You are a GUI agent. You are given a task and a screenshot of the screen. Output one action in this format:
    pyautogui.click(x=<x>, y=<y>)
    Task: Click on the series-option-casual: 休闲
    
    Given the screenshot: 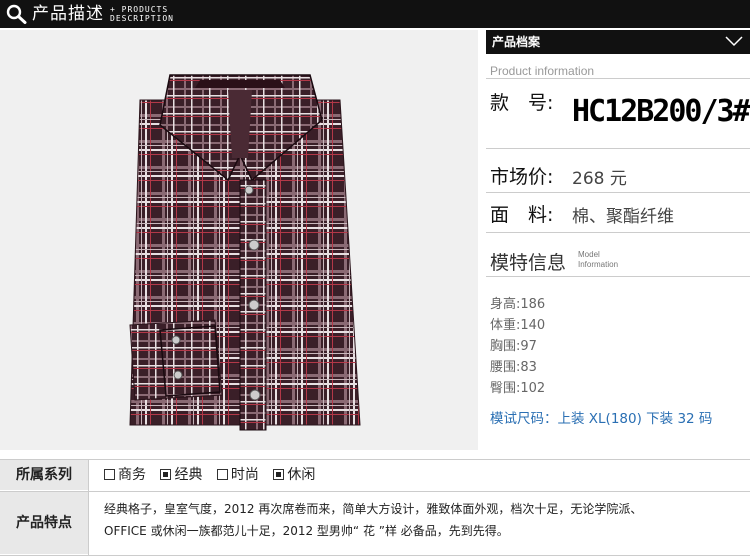 What is the action you would take?
    pyautogui.click(x=294, y=475)
    